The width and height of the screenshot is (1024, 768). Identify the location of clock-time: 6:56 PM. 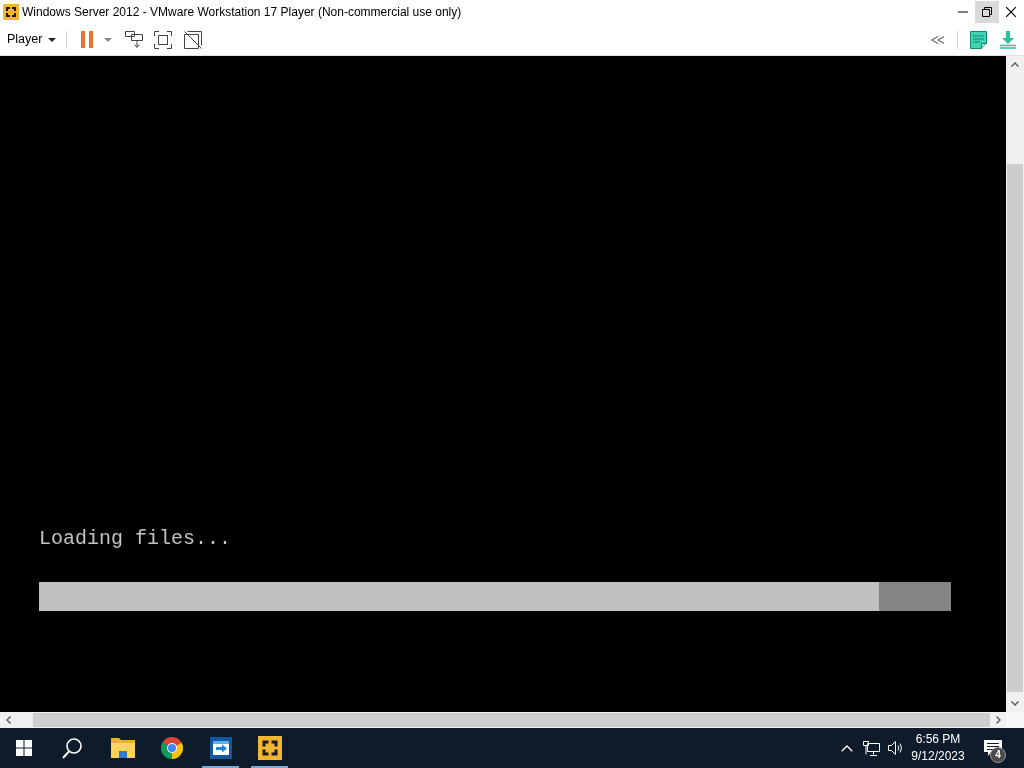
(938, 739).